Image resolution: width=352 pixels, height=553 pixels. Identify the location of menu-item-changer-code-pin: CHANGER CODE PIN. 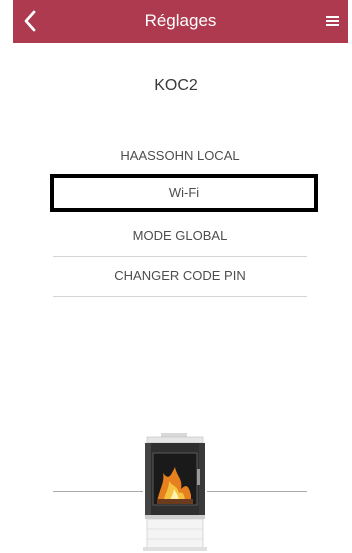
(180, 277).